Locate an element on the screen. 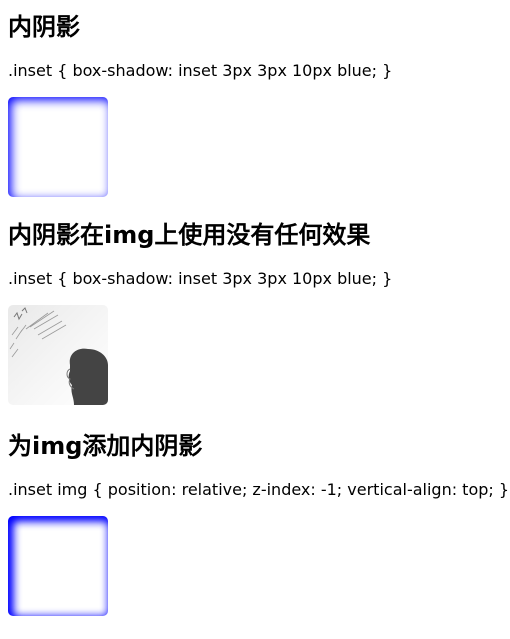 The width and height of the screenshot is (510, 639). sketch-strokes is located at coordinates (38, 545).